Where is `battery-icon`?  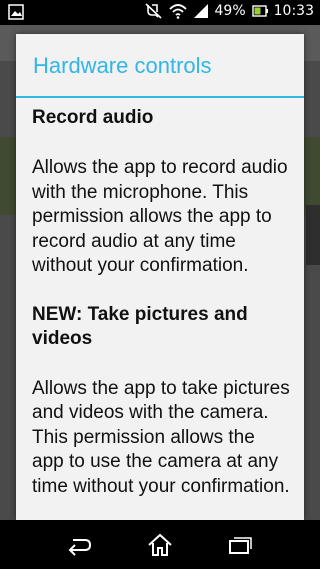 battery-icon is located at coordinates (259, 11).